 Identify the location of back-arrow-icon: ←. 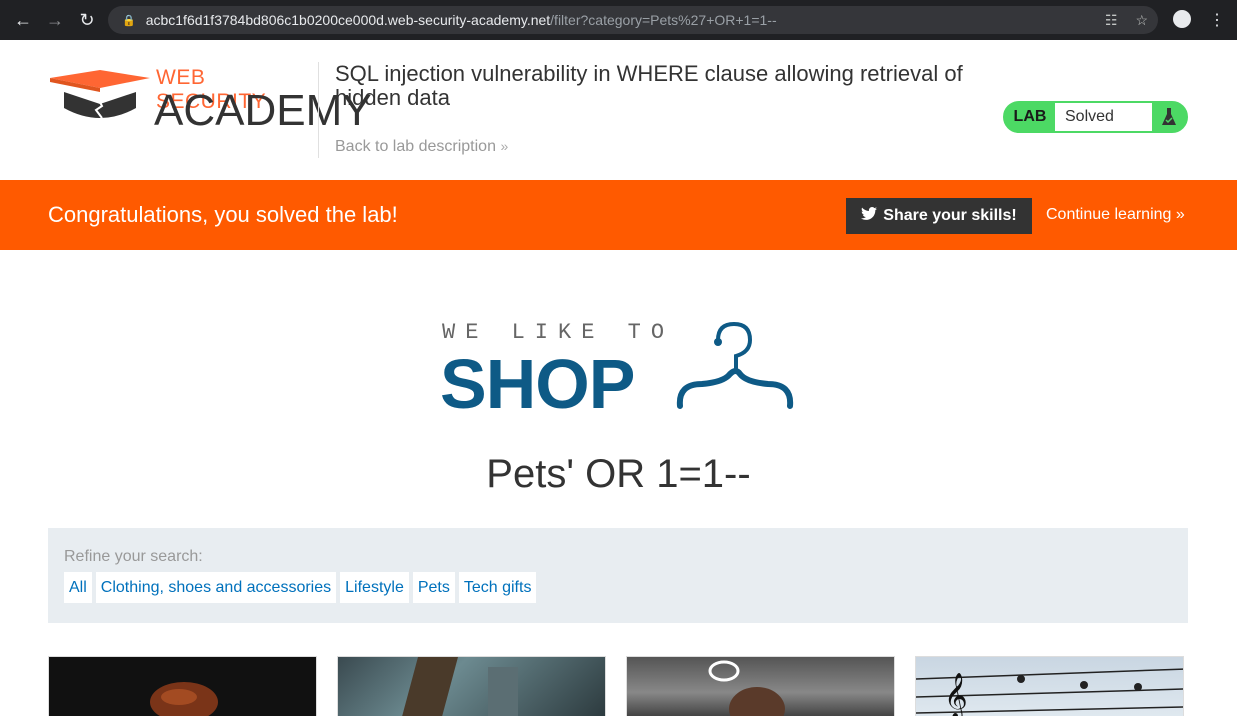
(23, 20).